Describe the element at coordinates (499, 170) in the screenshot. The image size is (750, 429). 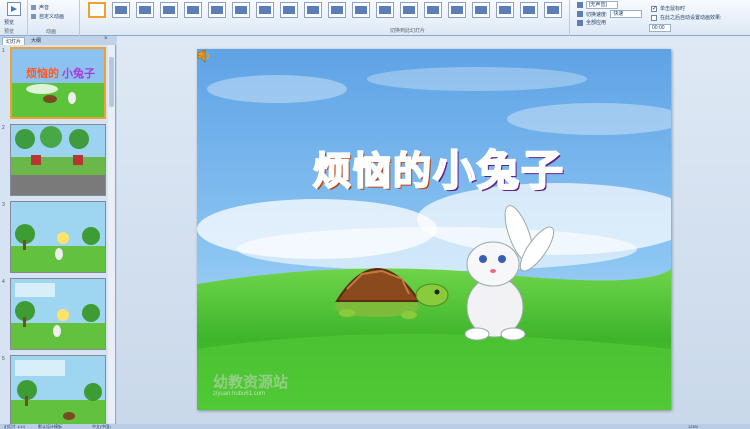
I see `title-part-2: 小兔子` at that location.